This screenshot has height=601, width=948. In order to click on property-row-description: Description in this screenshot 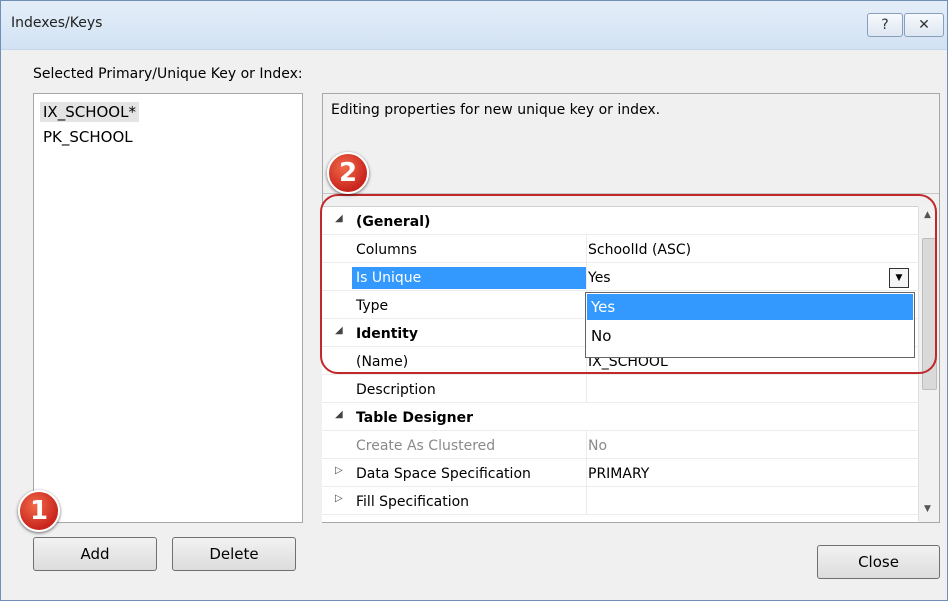, I will do `click(620, 389)`.